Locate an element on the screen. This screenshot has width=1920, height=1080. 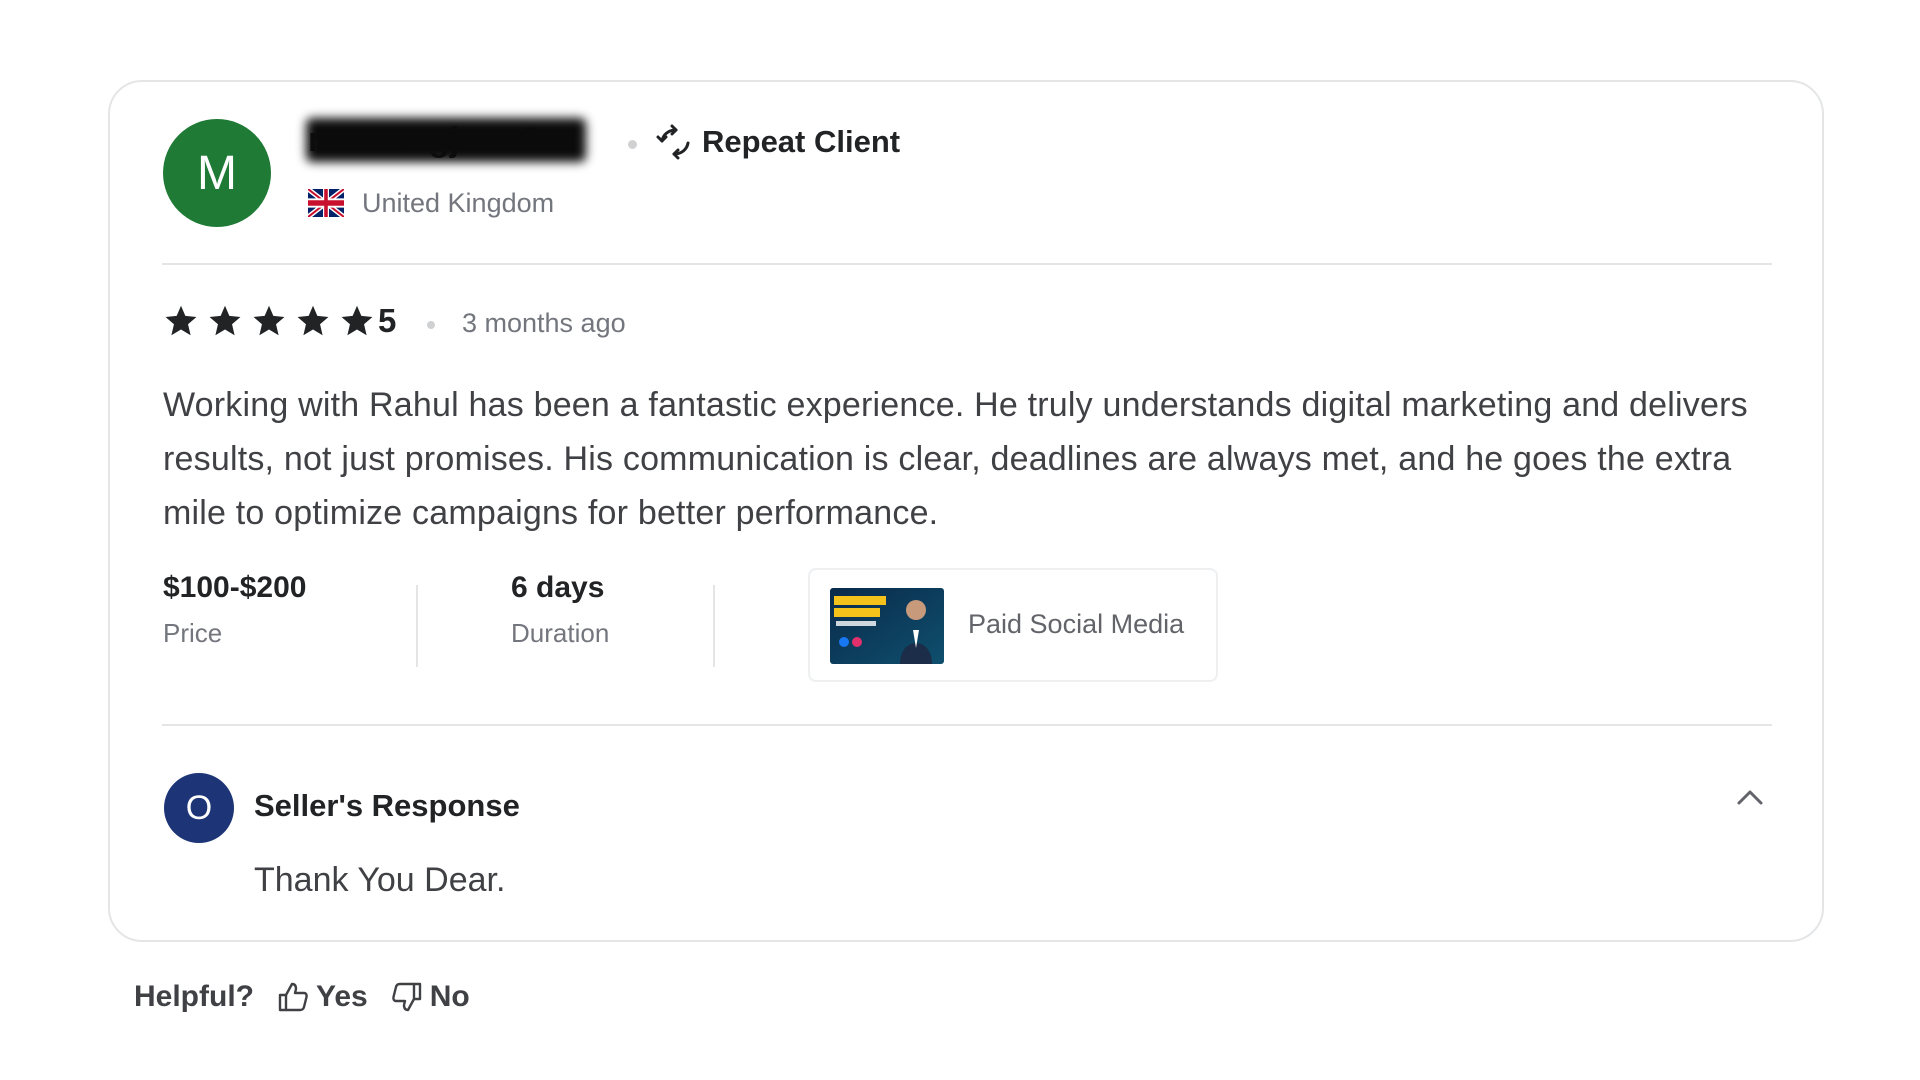
helpful-yes-button: Yes is located at coordinates (322, 997).